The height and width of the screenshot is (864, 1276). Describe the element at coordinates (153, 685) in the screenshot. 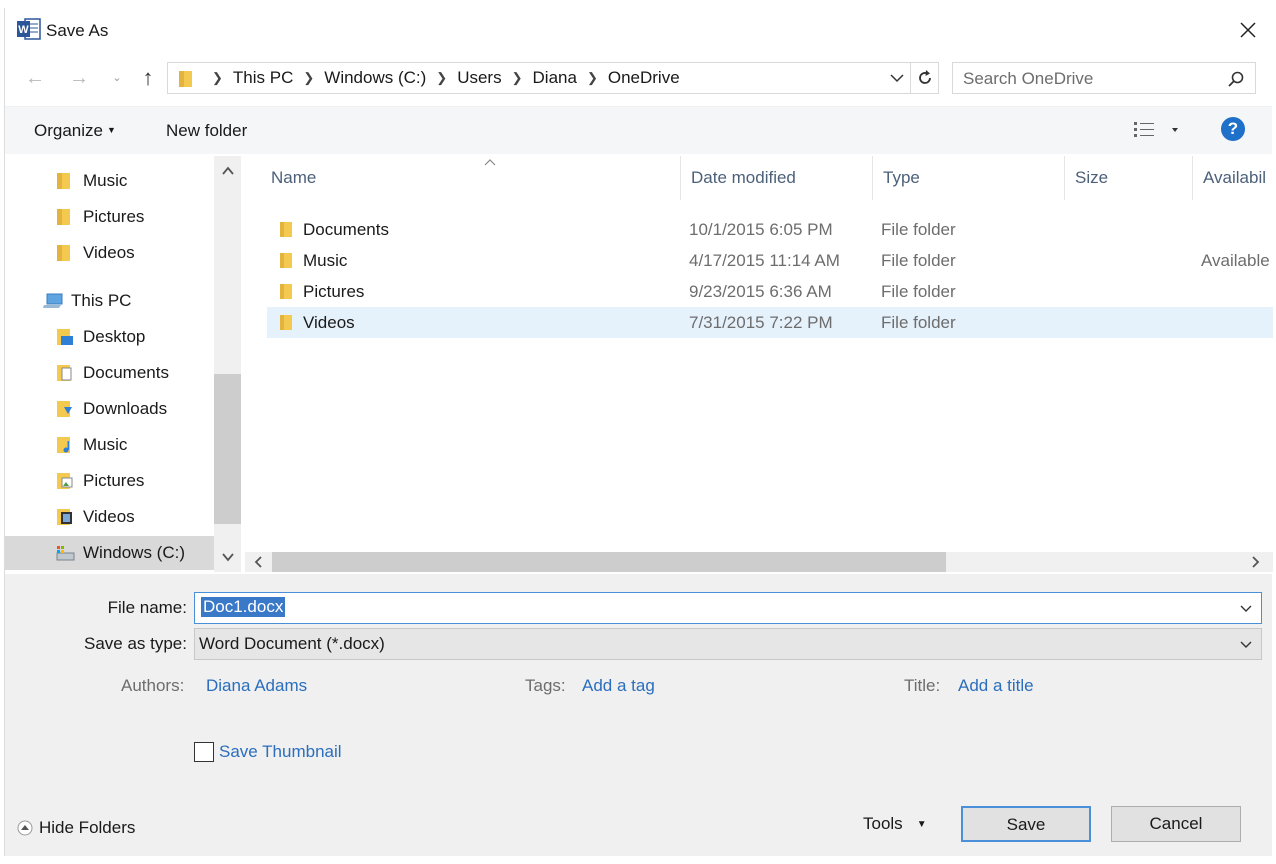

I see `authors-label: Authors:` at that location.